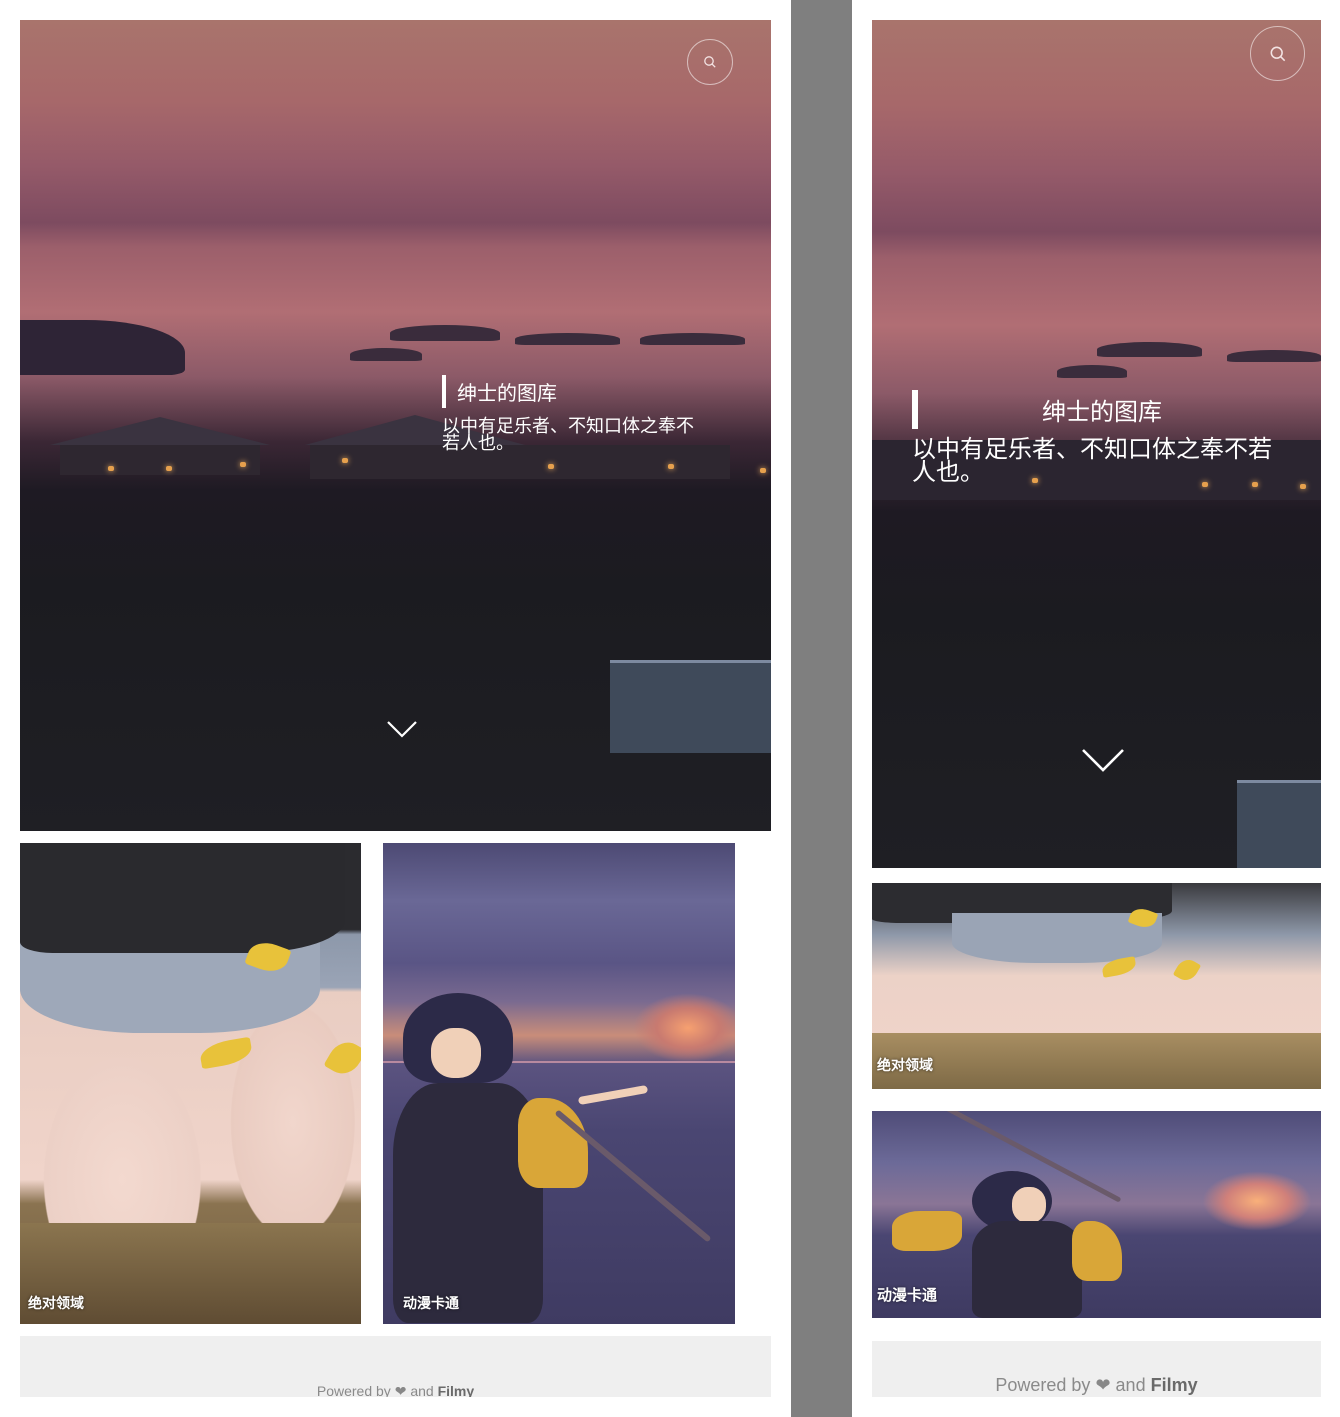  I want to click on card-image-character-body, so click(1027, 1269).